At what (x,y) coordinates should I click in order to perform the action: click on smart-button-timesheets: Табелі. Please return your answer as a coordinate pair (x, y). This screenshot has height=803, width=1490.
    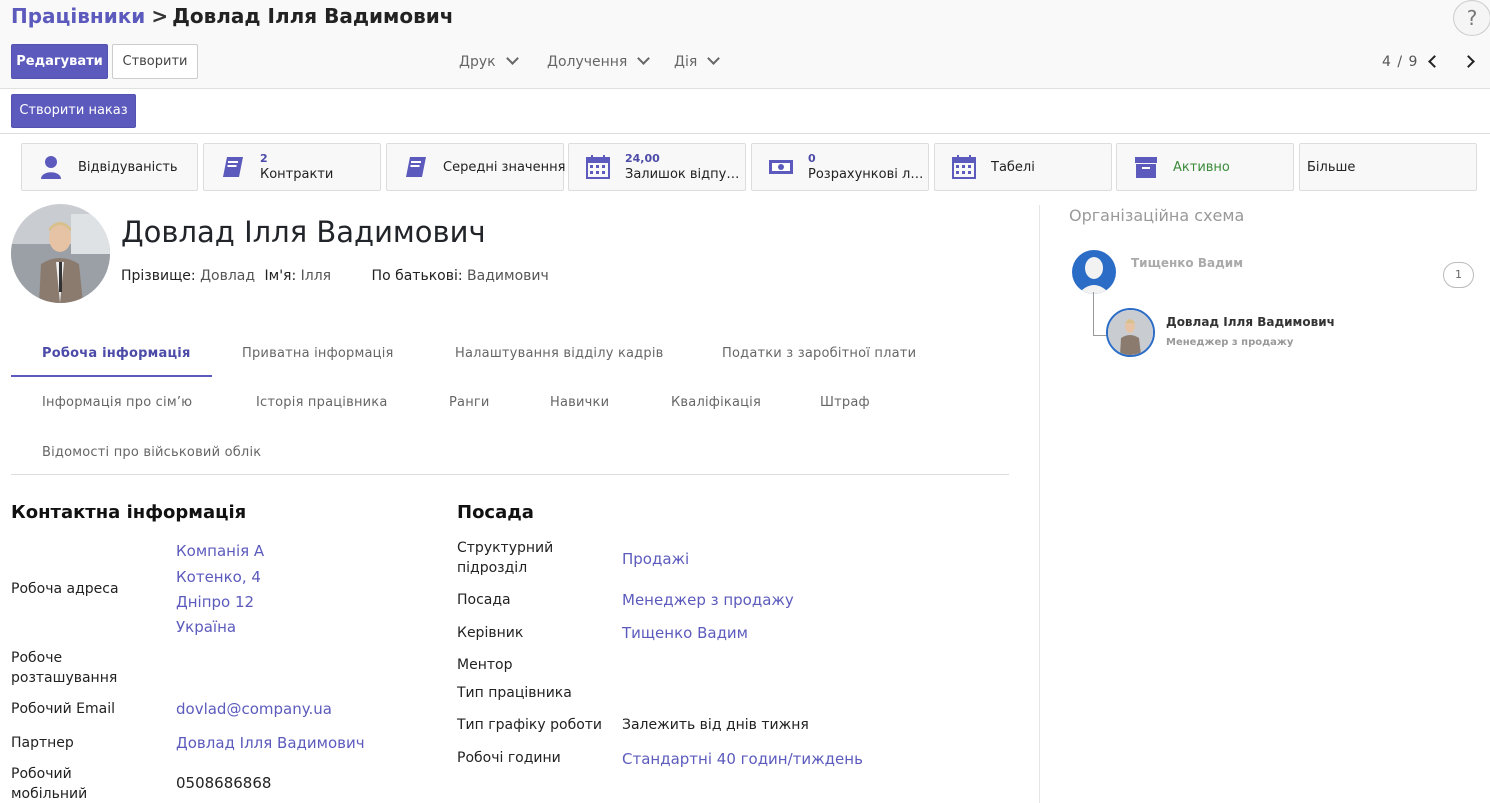
    Looking at the image, I should click on (1023, 167).